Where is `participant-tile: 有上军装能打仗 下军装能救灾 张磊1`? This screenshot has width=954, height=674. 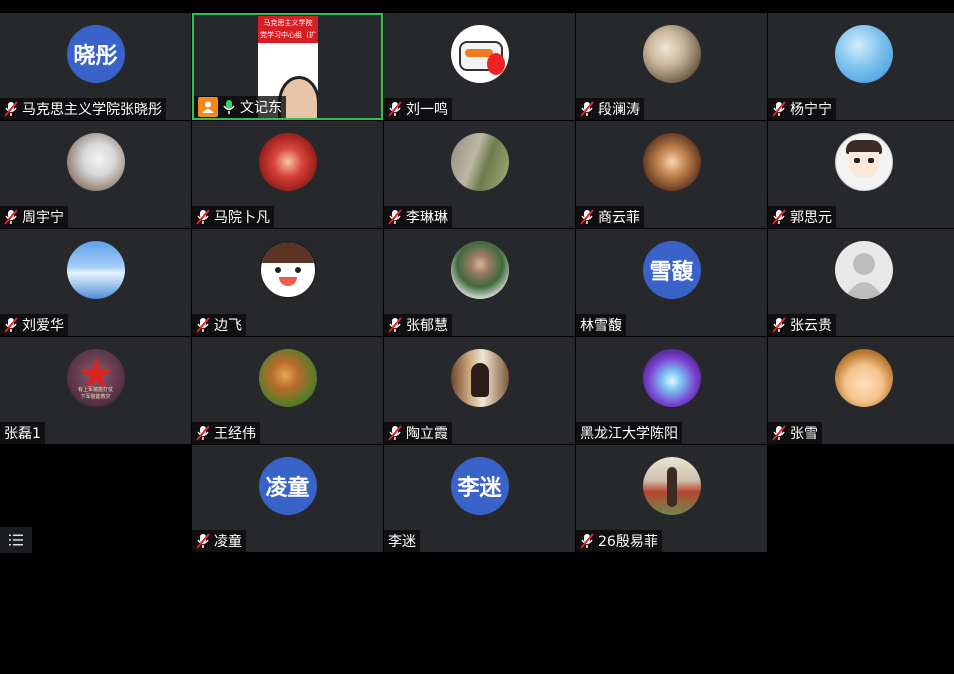
participant-tile: 有上军装能打仗 下军装能救灾 张磊1 is located at coordinates (95, 390).